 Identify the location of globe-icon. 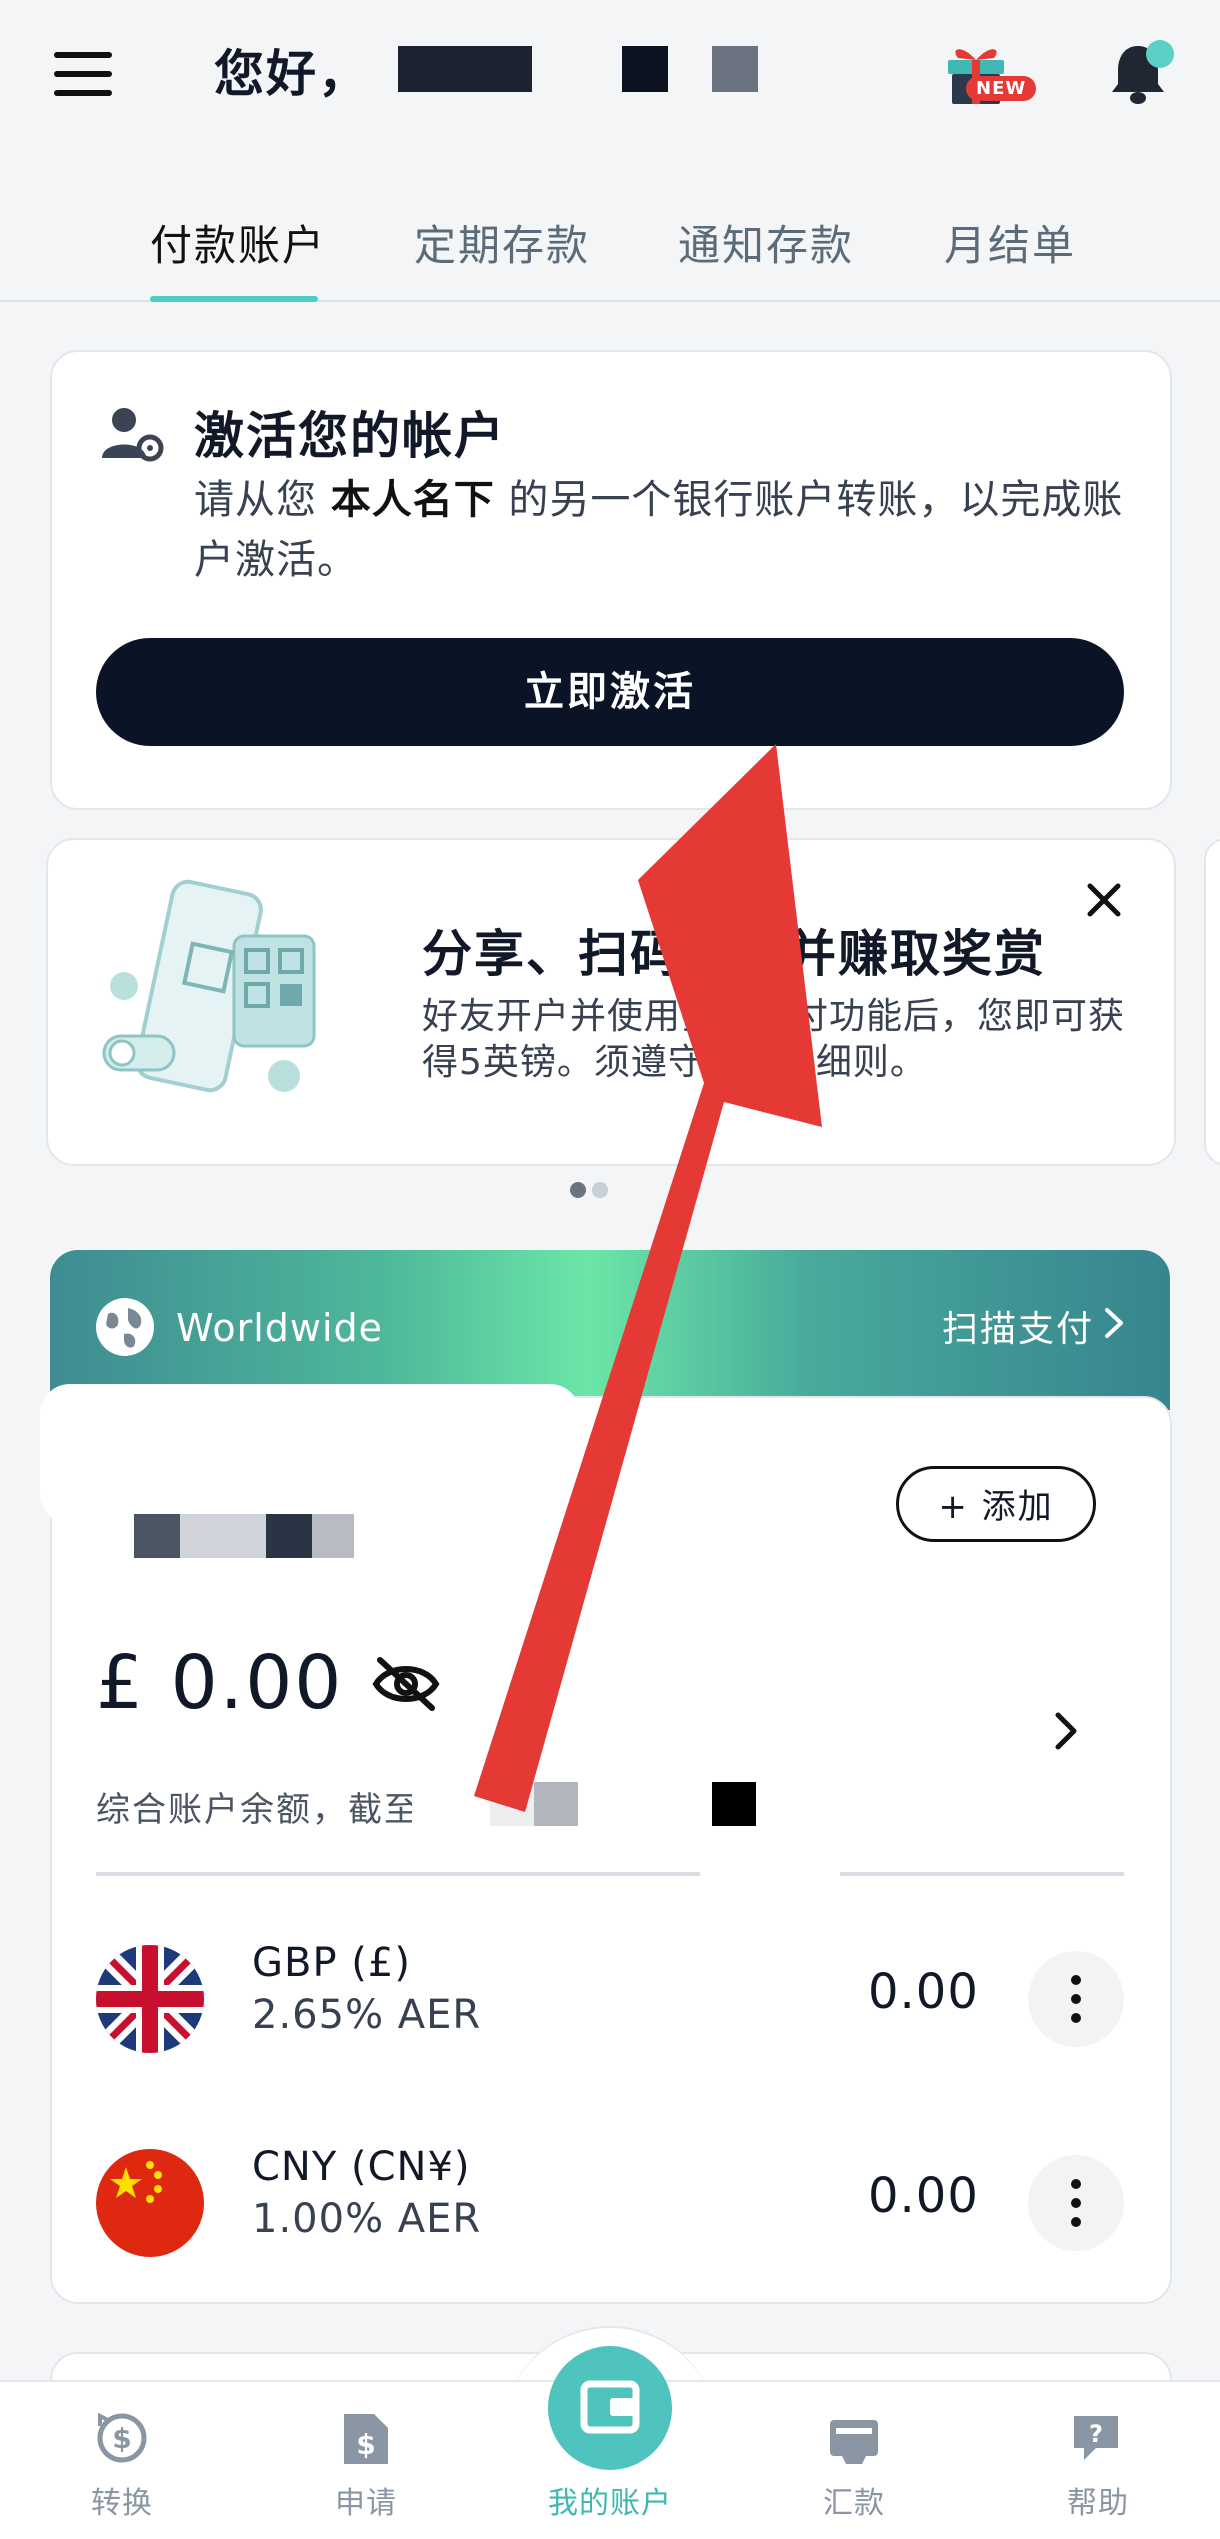
(125, 1327).